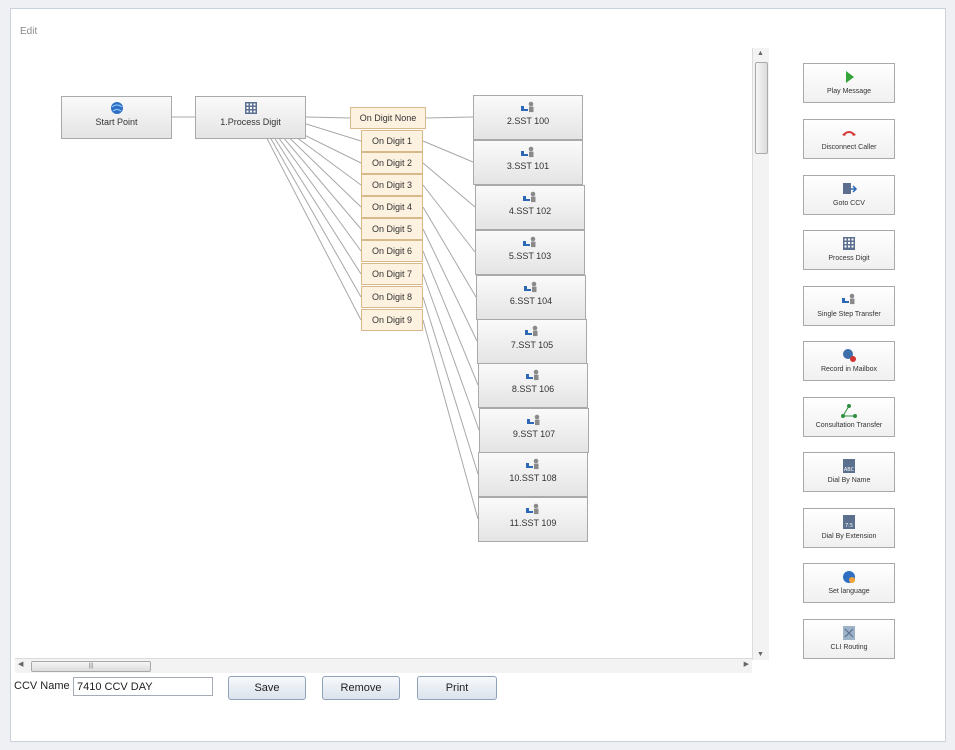  Describe the element at coordinates (388, 118) in the screenshot. I see `digit-option-0: On Digit None` at that location.